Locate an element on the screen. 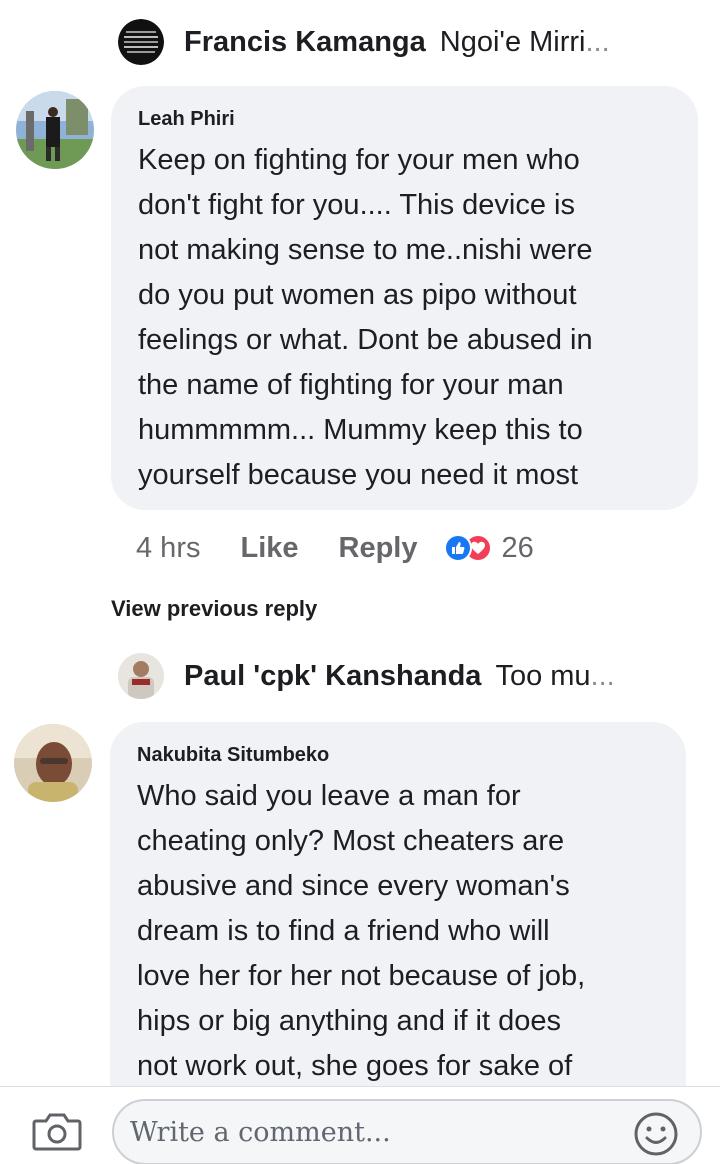 The image size is (720, 1164). reactions-summary is located at coordinates (467, 548).